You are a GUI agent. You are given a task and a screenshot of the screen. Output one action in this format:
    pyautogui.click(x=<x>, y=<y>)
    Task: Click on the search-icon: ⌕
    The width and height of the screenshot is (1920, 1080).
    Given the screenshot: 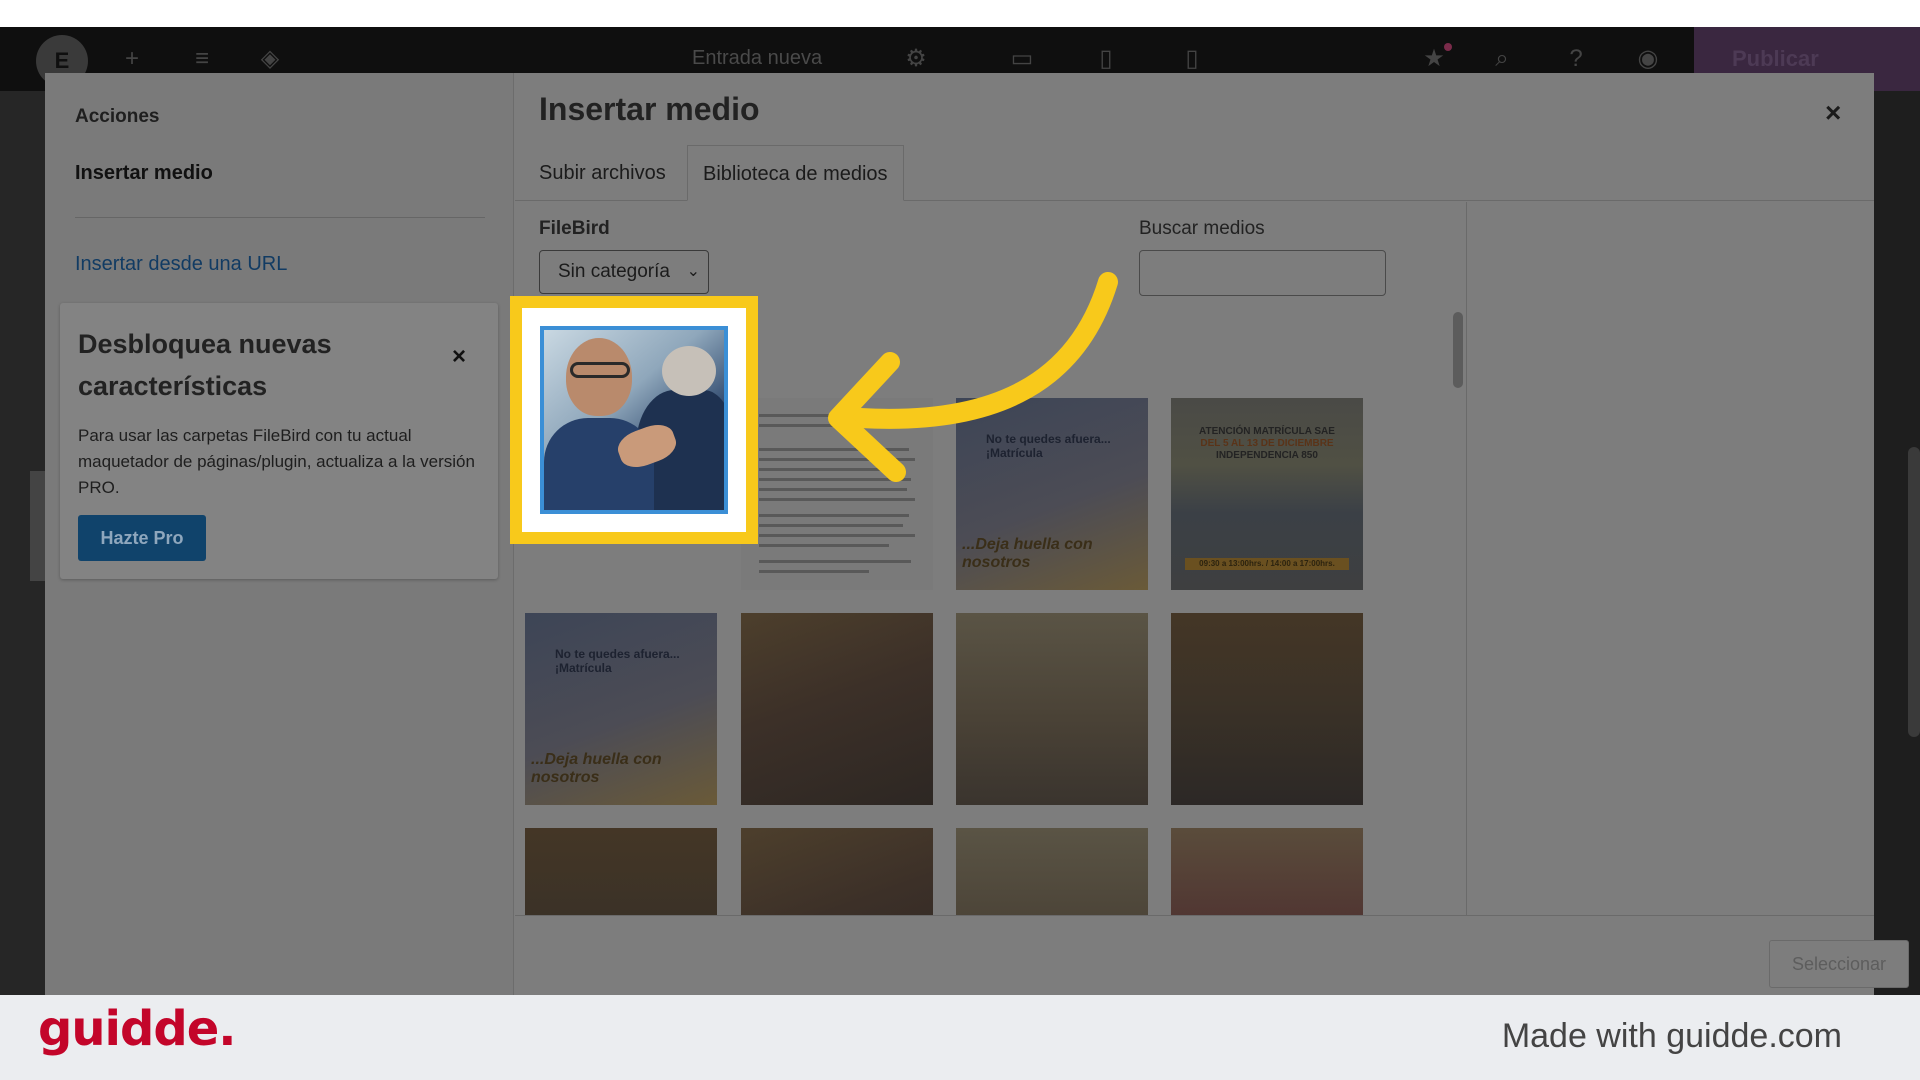 What is the action you would take?
    pyautogui.click(x=1502, y=59)
    